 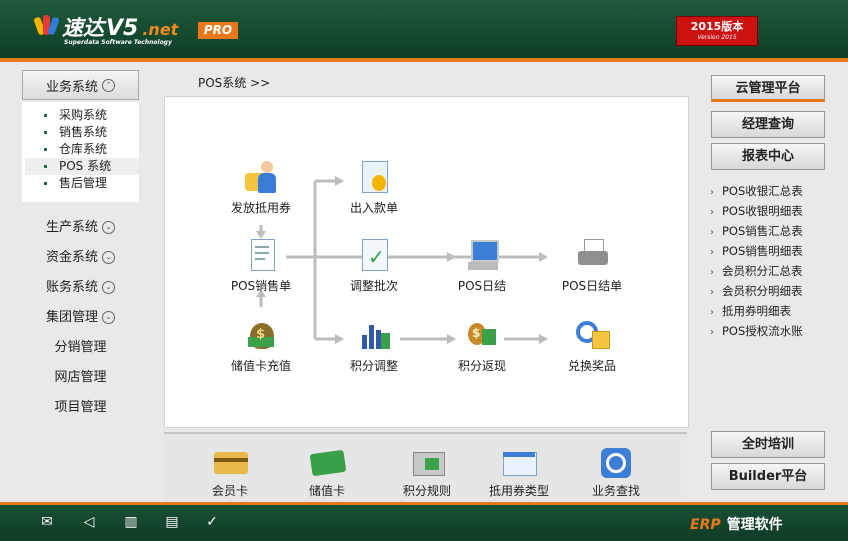 What do you see at coordinates (616, 463) in the screenshot?
I see `search-icon` at bounding box center [616, 463].